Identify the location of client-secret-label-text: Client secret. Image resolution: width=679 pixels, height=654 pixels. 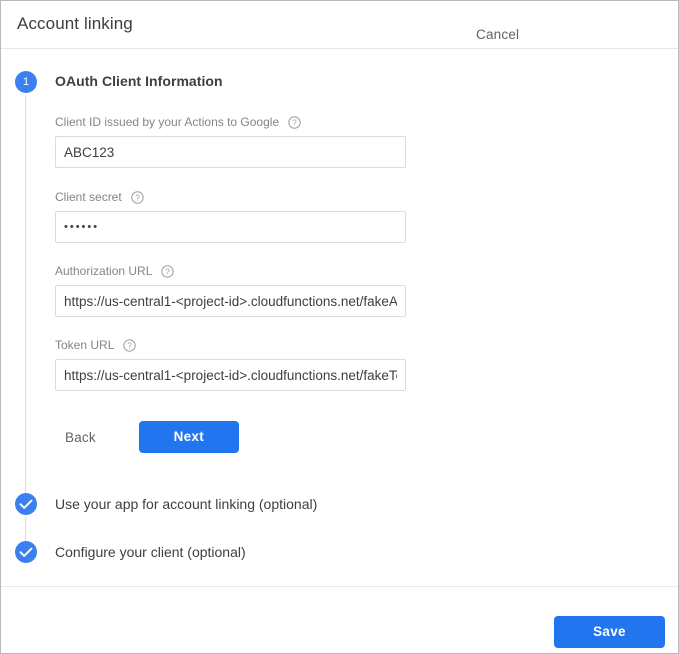
(88, 197).